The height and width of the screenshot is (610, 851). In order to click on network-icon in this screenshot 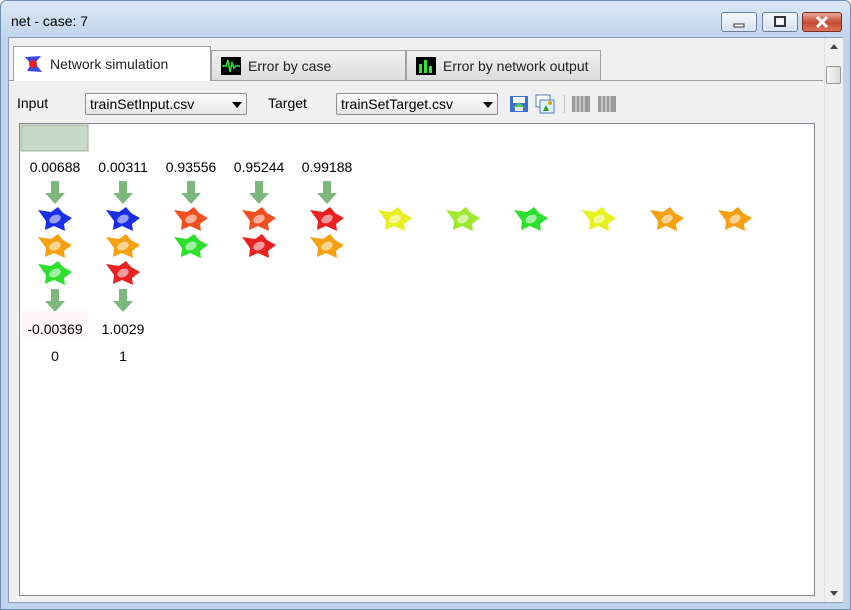, I will do `click(33, 64)`.